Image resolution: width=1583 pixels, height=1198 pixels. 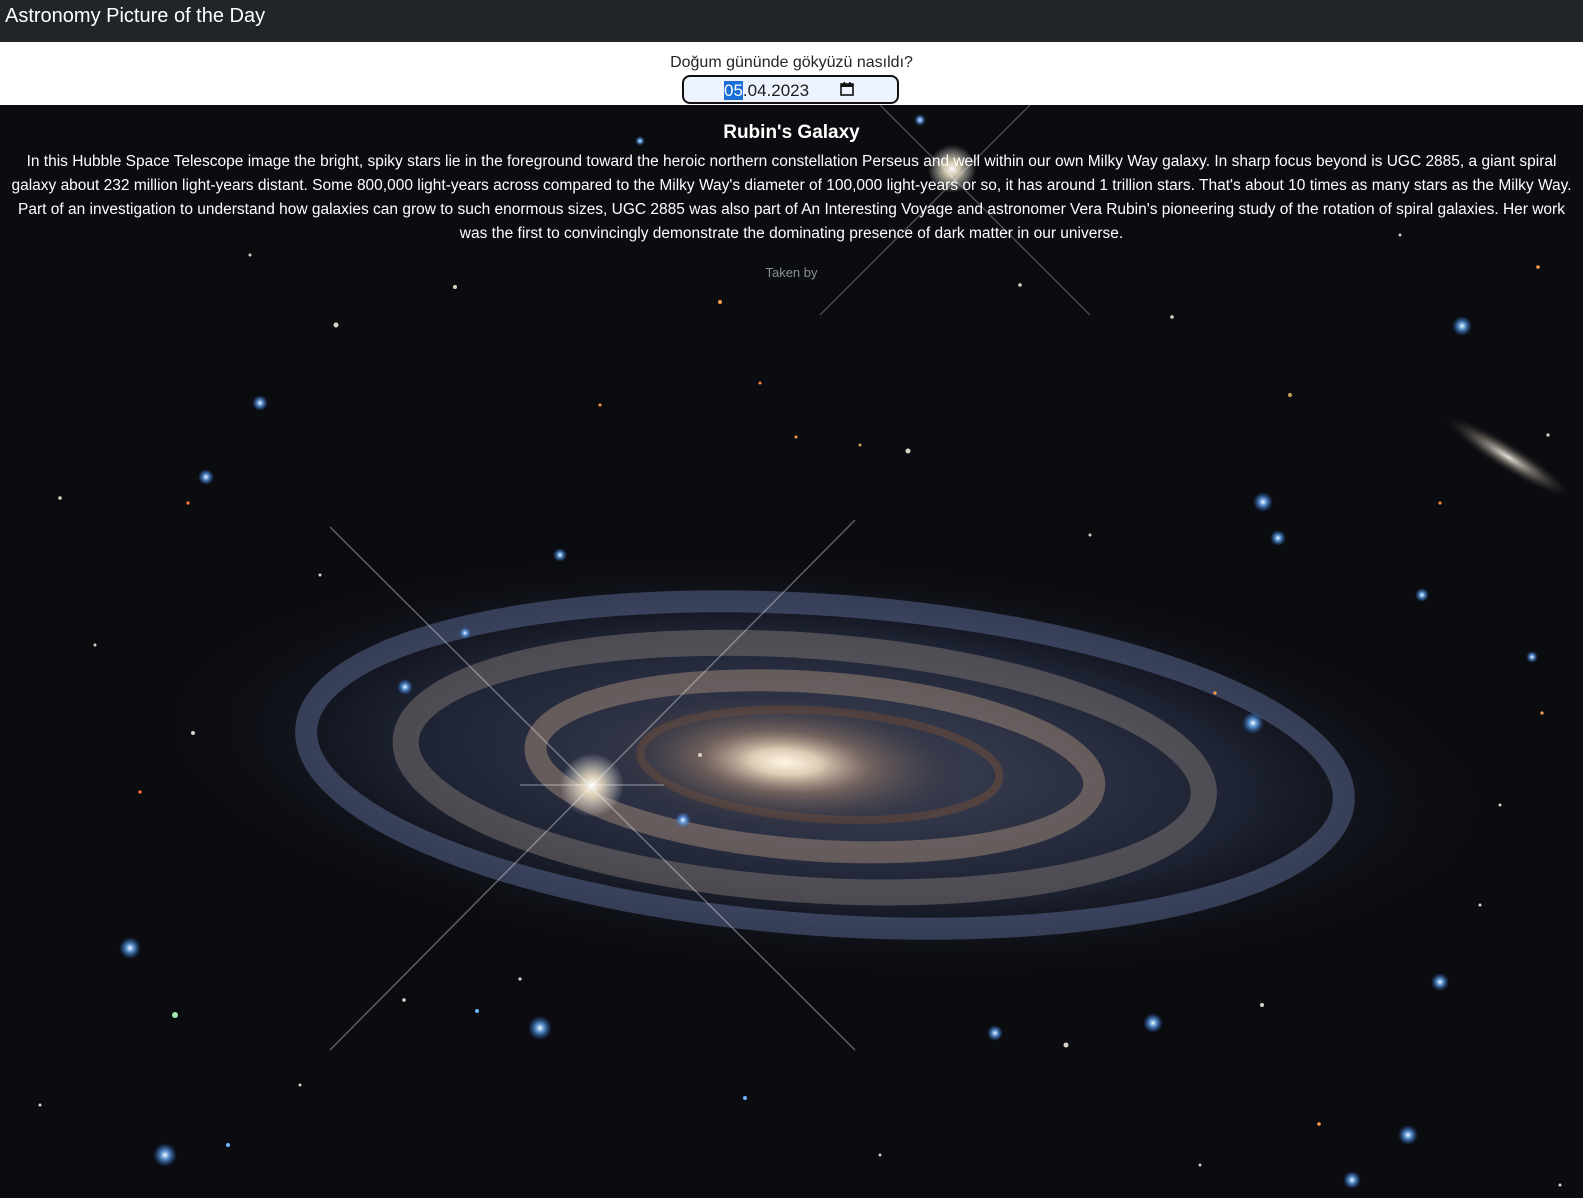 What do you see at coordinates (791, 132) in the screenshot?
I see `apod-title: Rubin's Galaxy` at bounding box center [791, 132].